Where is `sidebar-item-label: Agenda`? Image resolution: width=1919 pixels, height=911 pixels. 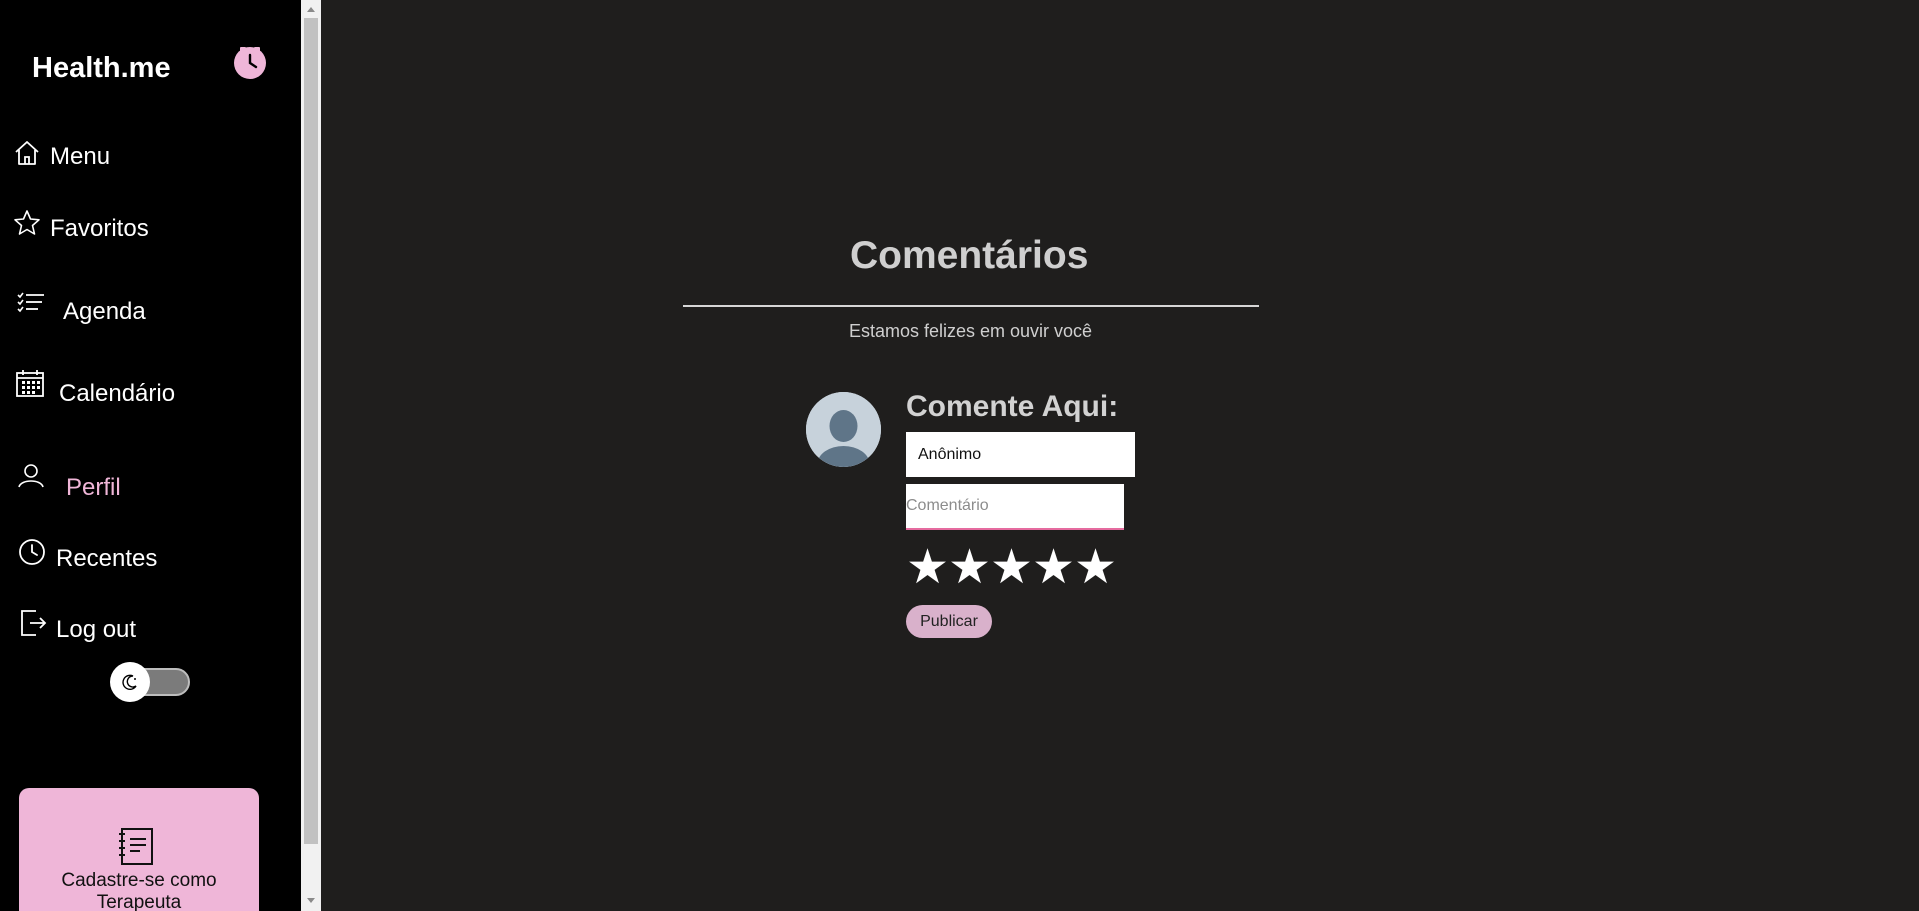 sidebar-item-label: Agenda is located at coordinates (104, 311).